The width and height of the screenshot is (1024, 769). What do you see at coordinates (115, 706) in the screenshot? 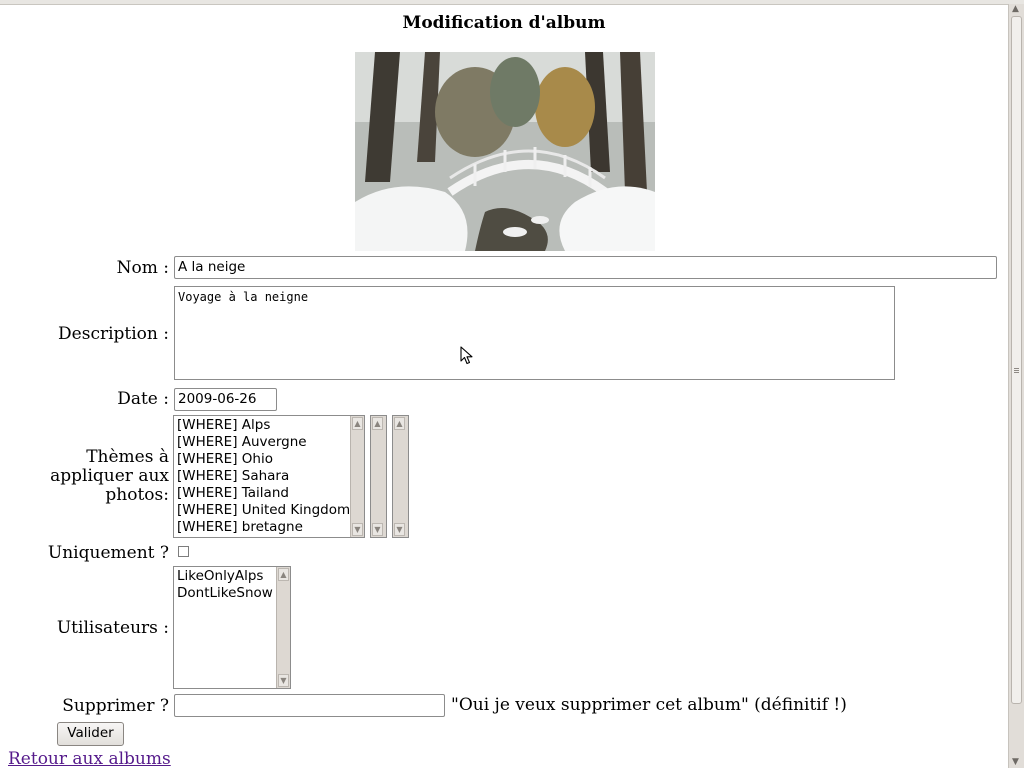
I see `supprimer-label: Supprimer ?` at bounding box center [115, 706].